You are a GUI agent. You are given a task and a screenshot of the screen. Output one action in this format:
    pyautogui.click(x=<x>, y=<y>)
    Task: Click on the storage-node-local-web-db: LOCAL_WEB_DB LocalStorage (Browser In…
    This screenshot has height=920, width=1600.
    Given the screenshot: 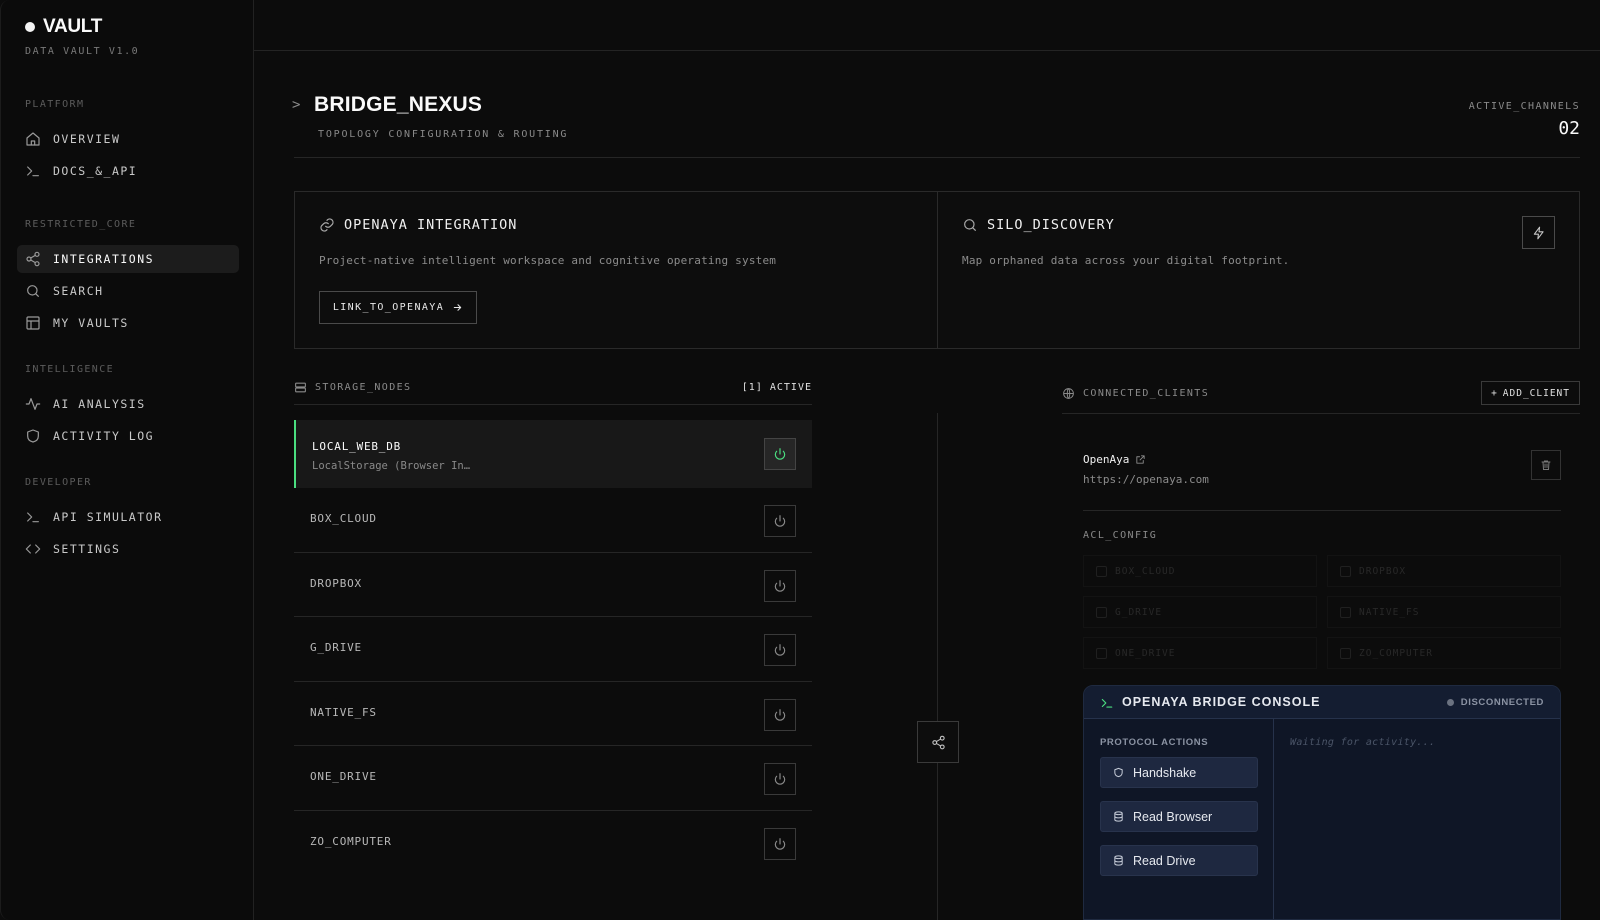 What is the action you would take?
    pyautogui.click(x=553, y=454)
    